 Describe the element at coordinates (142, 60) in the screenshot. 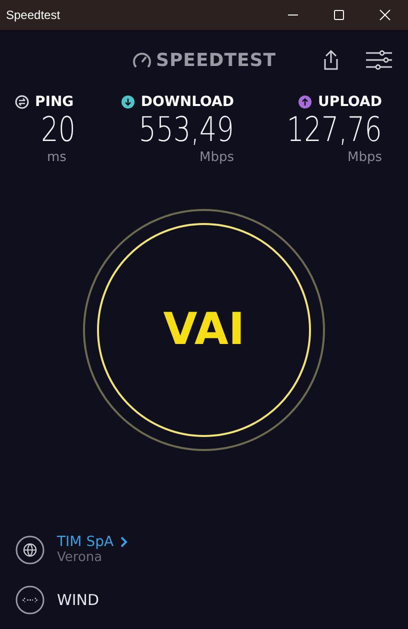

I see `gauge-icon` at that location.